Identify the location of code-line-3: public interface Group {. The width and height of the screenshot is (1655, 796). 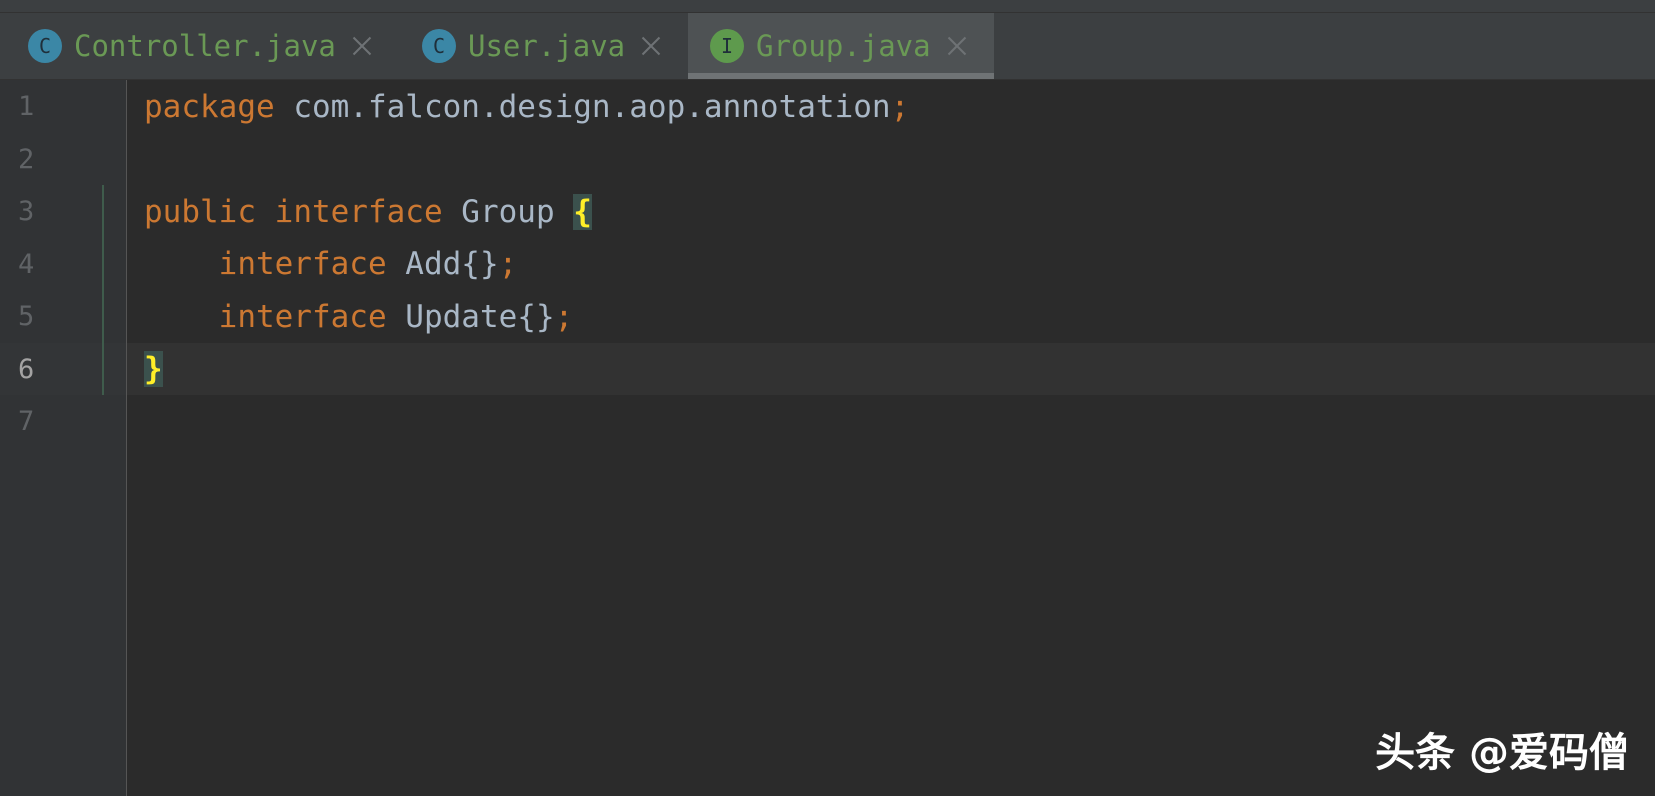
(368, 212).